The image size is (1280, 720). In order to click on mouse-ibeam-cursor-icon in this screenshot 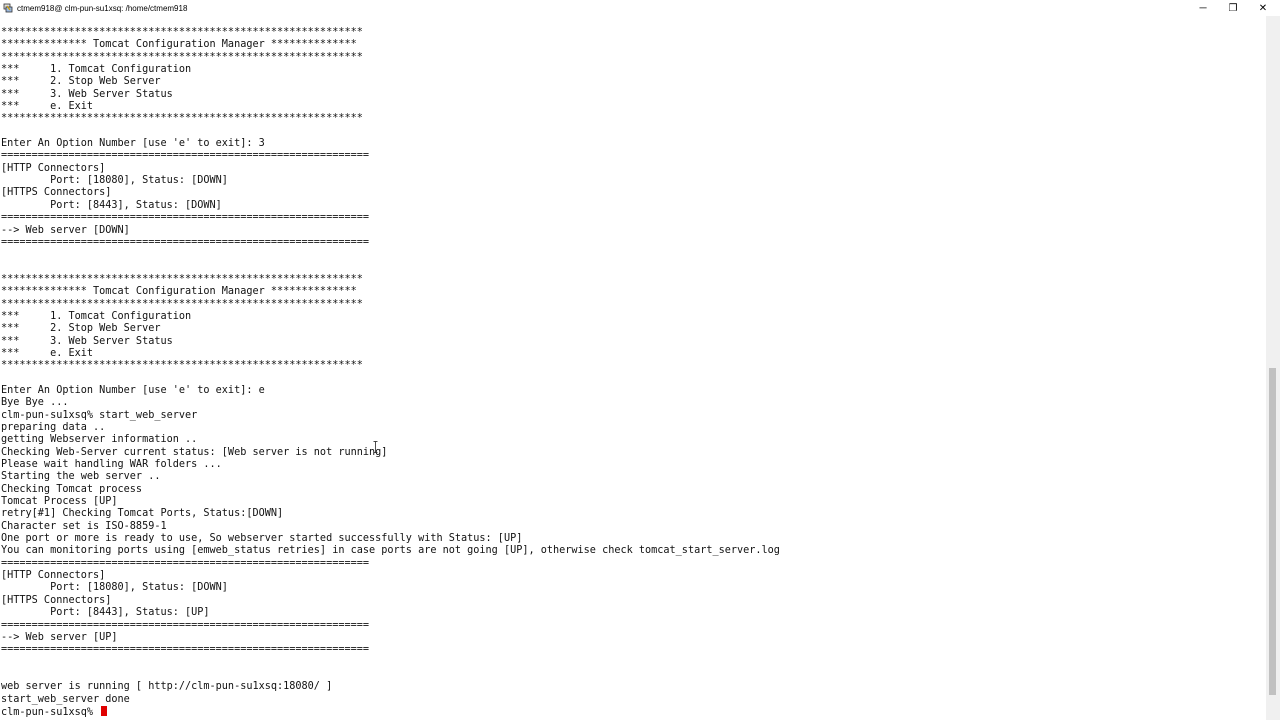, I will do `click(375, 447)`.